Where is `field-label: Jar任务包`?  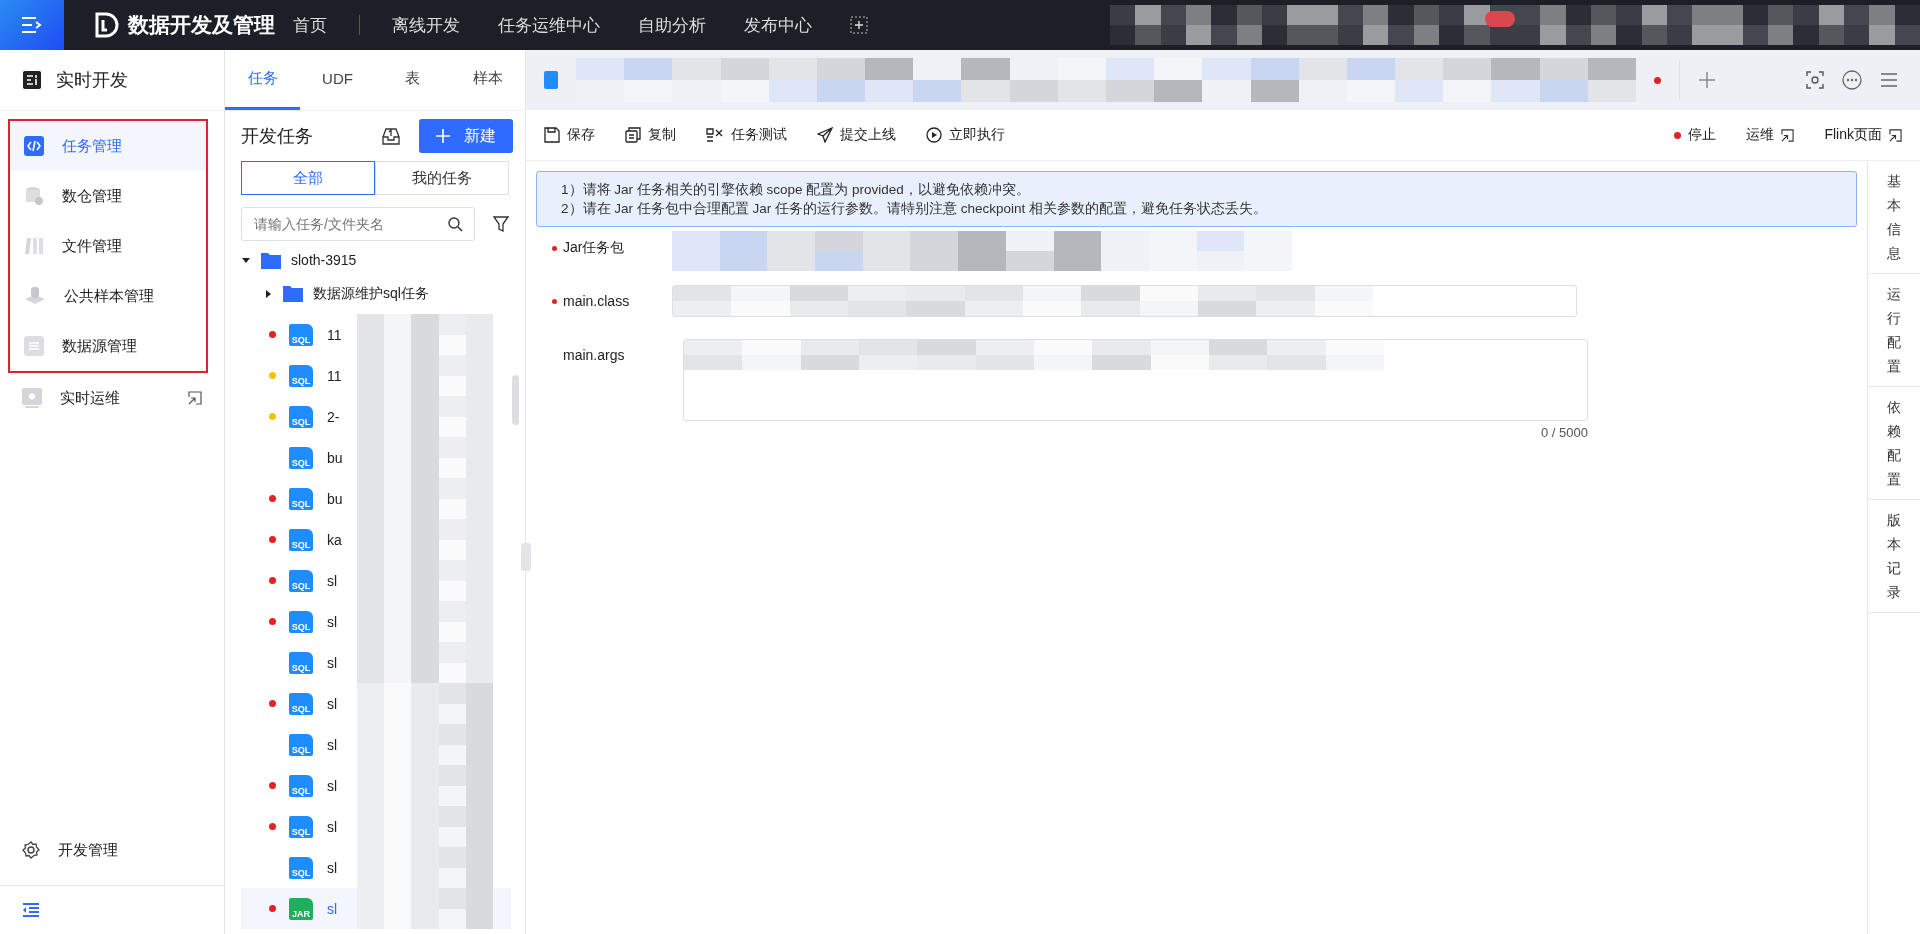 field-label: Jar任务包 is located at coordinates (604, 244).